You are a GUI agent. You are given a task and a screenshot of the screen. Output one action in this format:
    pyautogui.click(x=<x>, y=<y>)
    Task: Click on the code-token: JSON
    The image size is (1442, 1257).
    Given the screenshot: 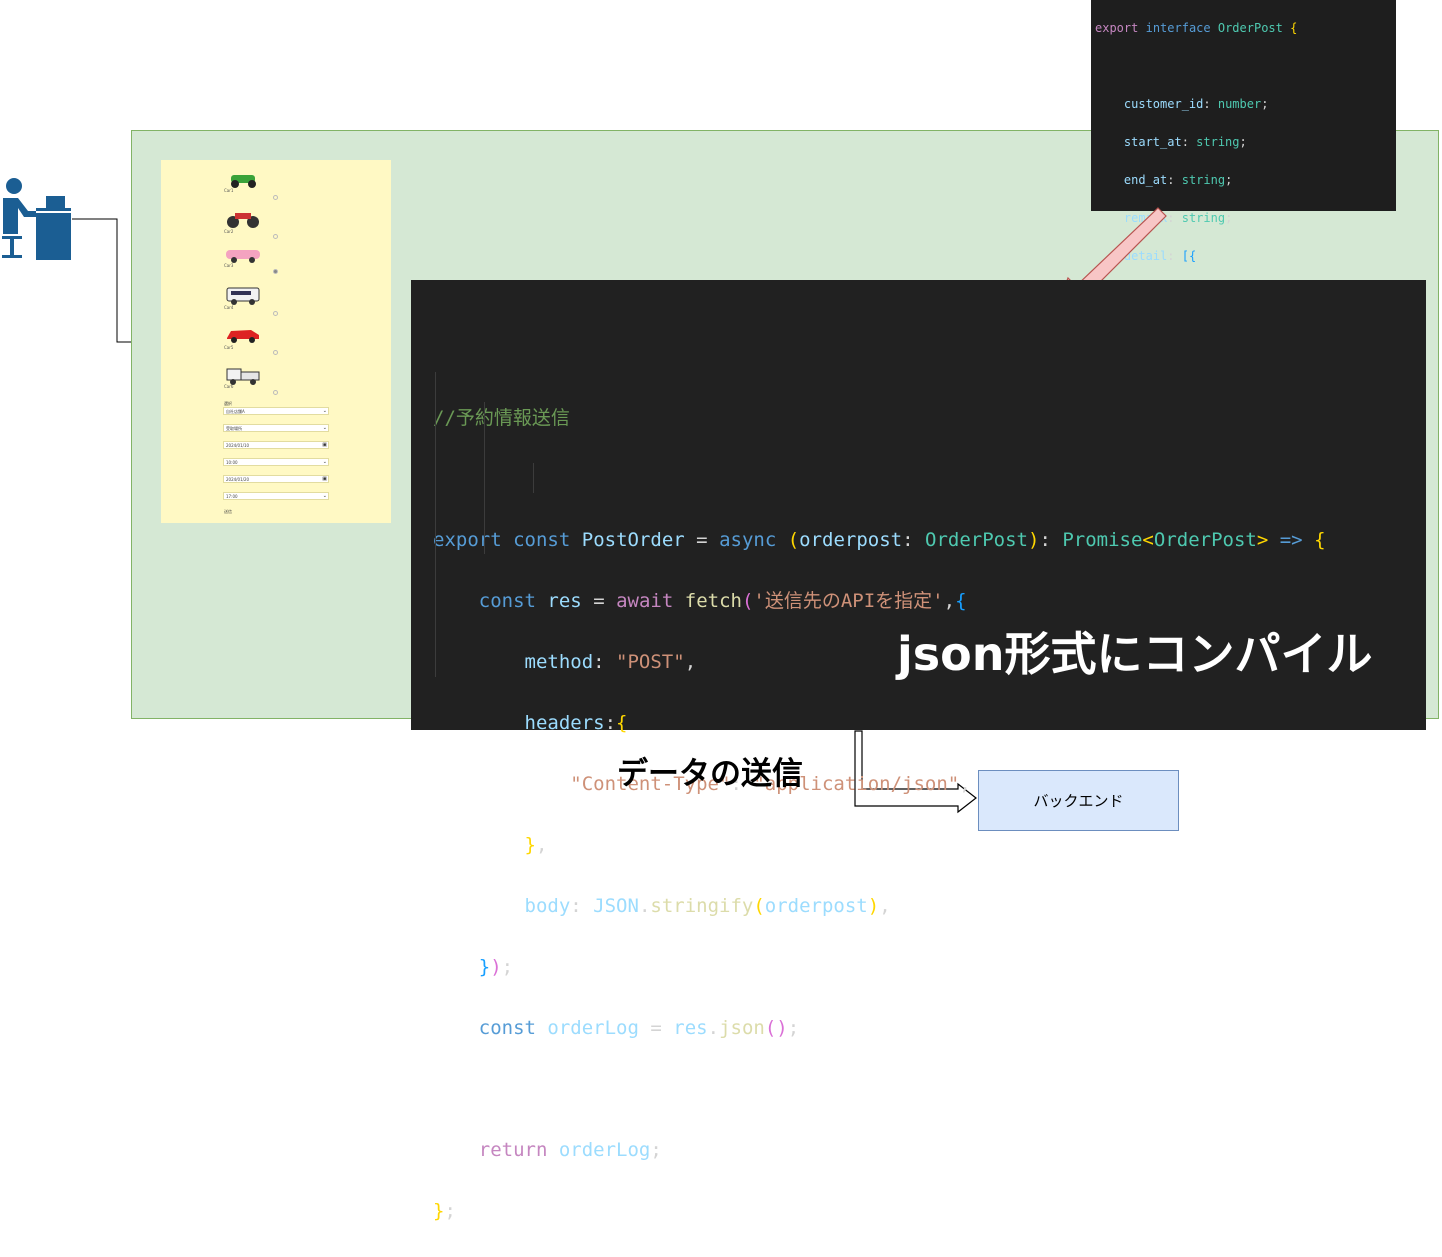 What is the action you would take?
    pyautogui.click(x=616, y=906)
    